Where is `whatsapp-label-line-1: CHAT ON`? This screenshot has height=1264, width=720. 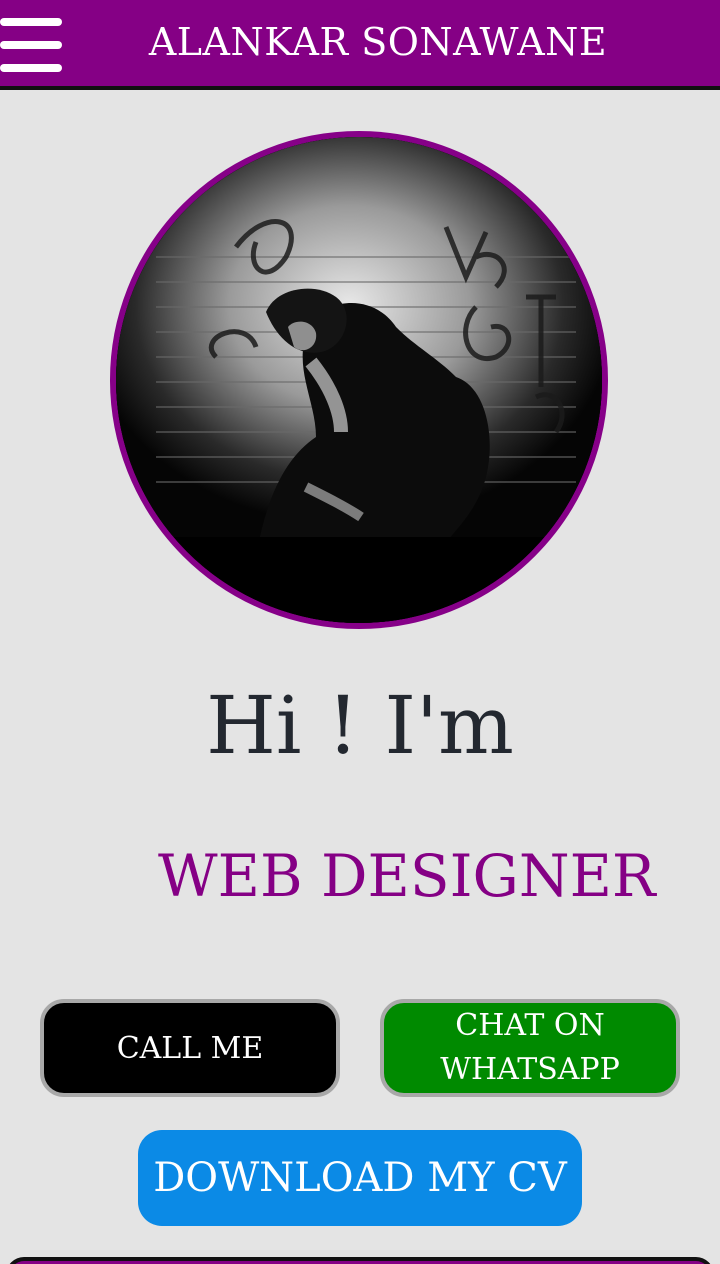
whatsapp-label-line-1: CHAT ON is located at coordinates (530, 1025).